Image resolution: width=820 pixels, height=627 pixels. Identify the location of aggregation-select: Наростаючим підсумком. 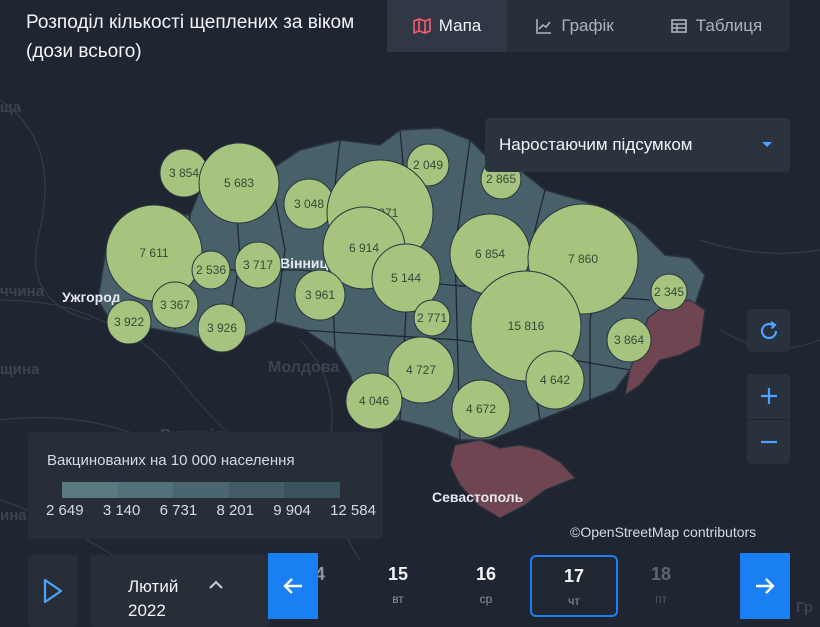
(637, 145).